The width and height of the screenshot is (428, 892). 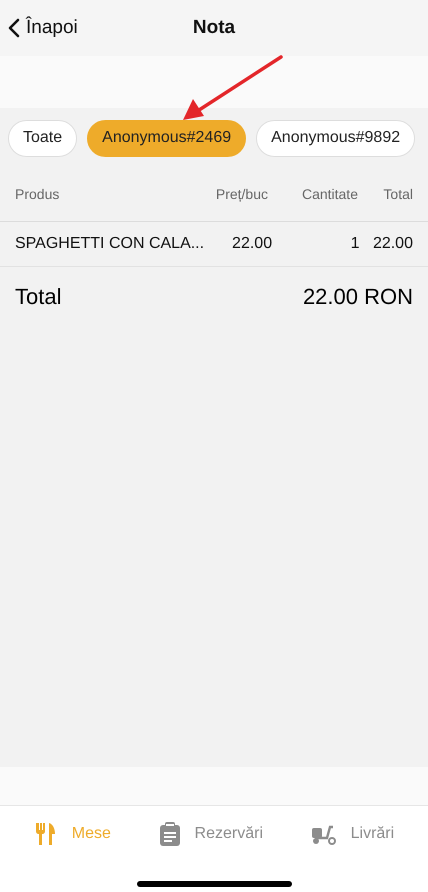 I want to click on fork-knife-icon, so click(x=46, y=834).